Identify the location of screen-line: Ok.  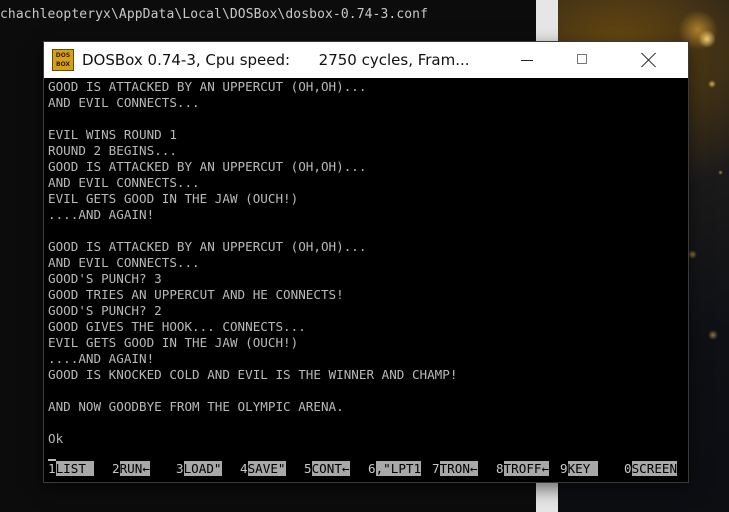
(56, 438).